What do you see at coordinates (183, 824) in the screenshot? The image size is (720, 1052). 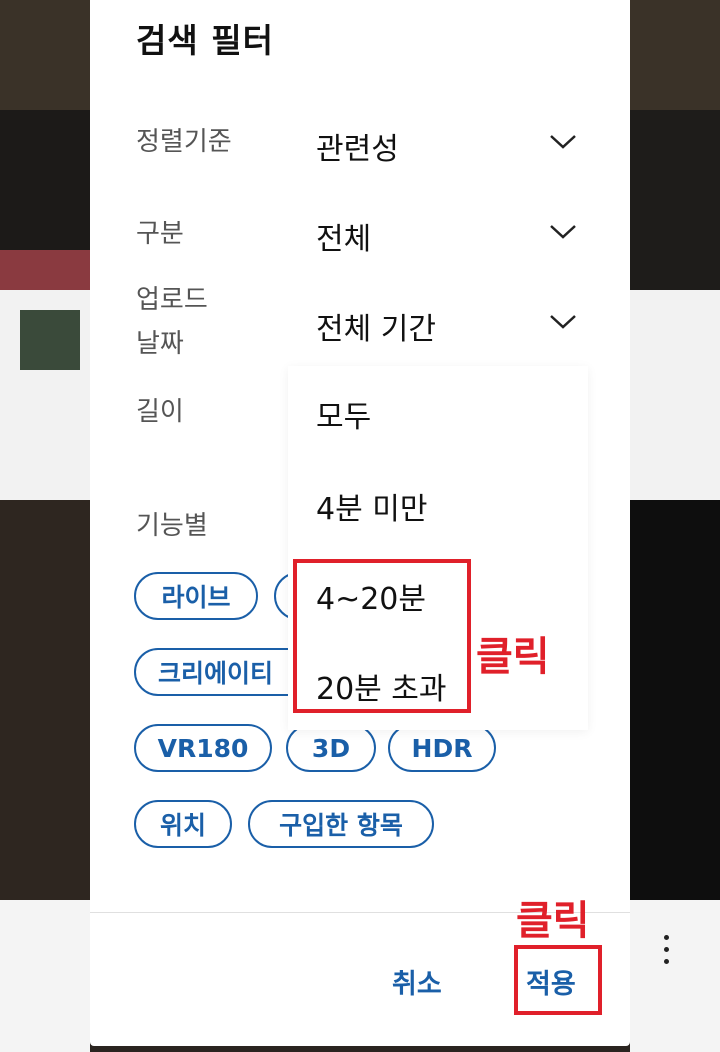 I see `chip-location: 위치` at bounding box center [183, 824].